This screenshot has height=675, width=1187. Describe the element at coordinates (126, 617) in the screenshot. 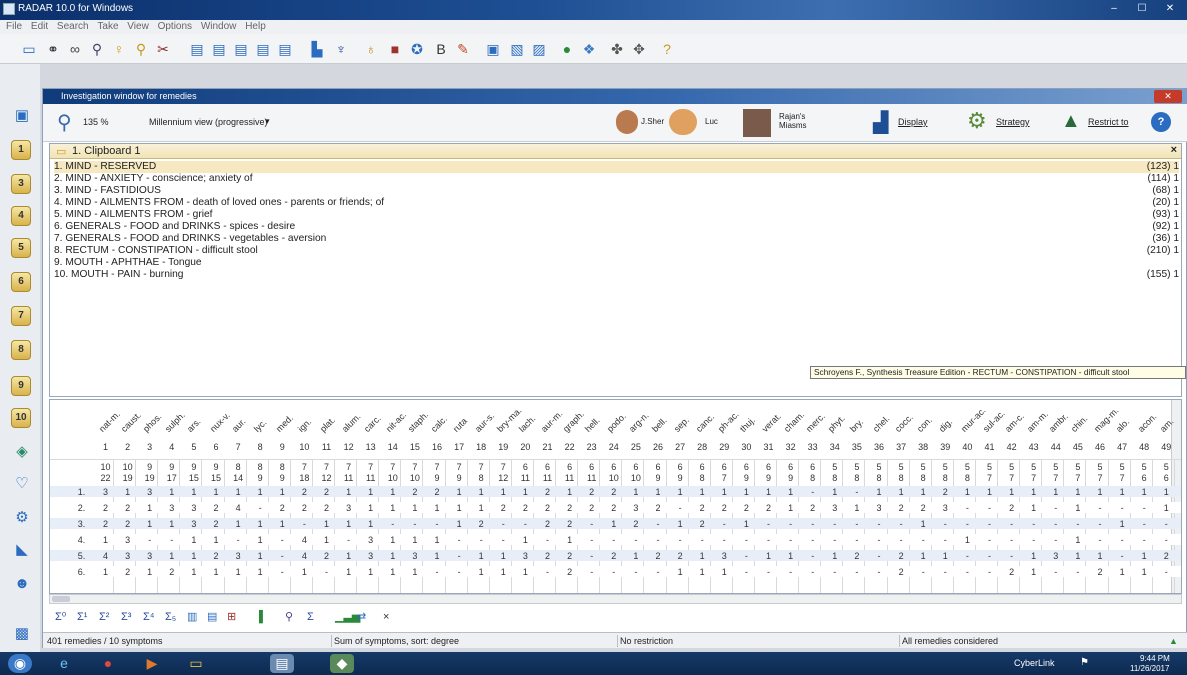

I see `analysis-tool-icon: Σ³` at that location.